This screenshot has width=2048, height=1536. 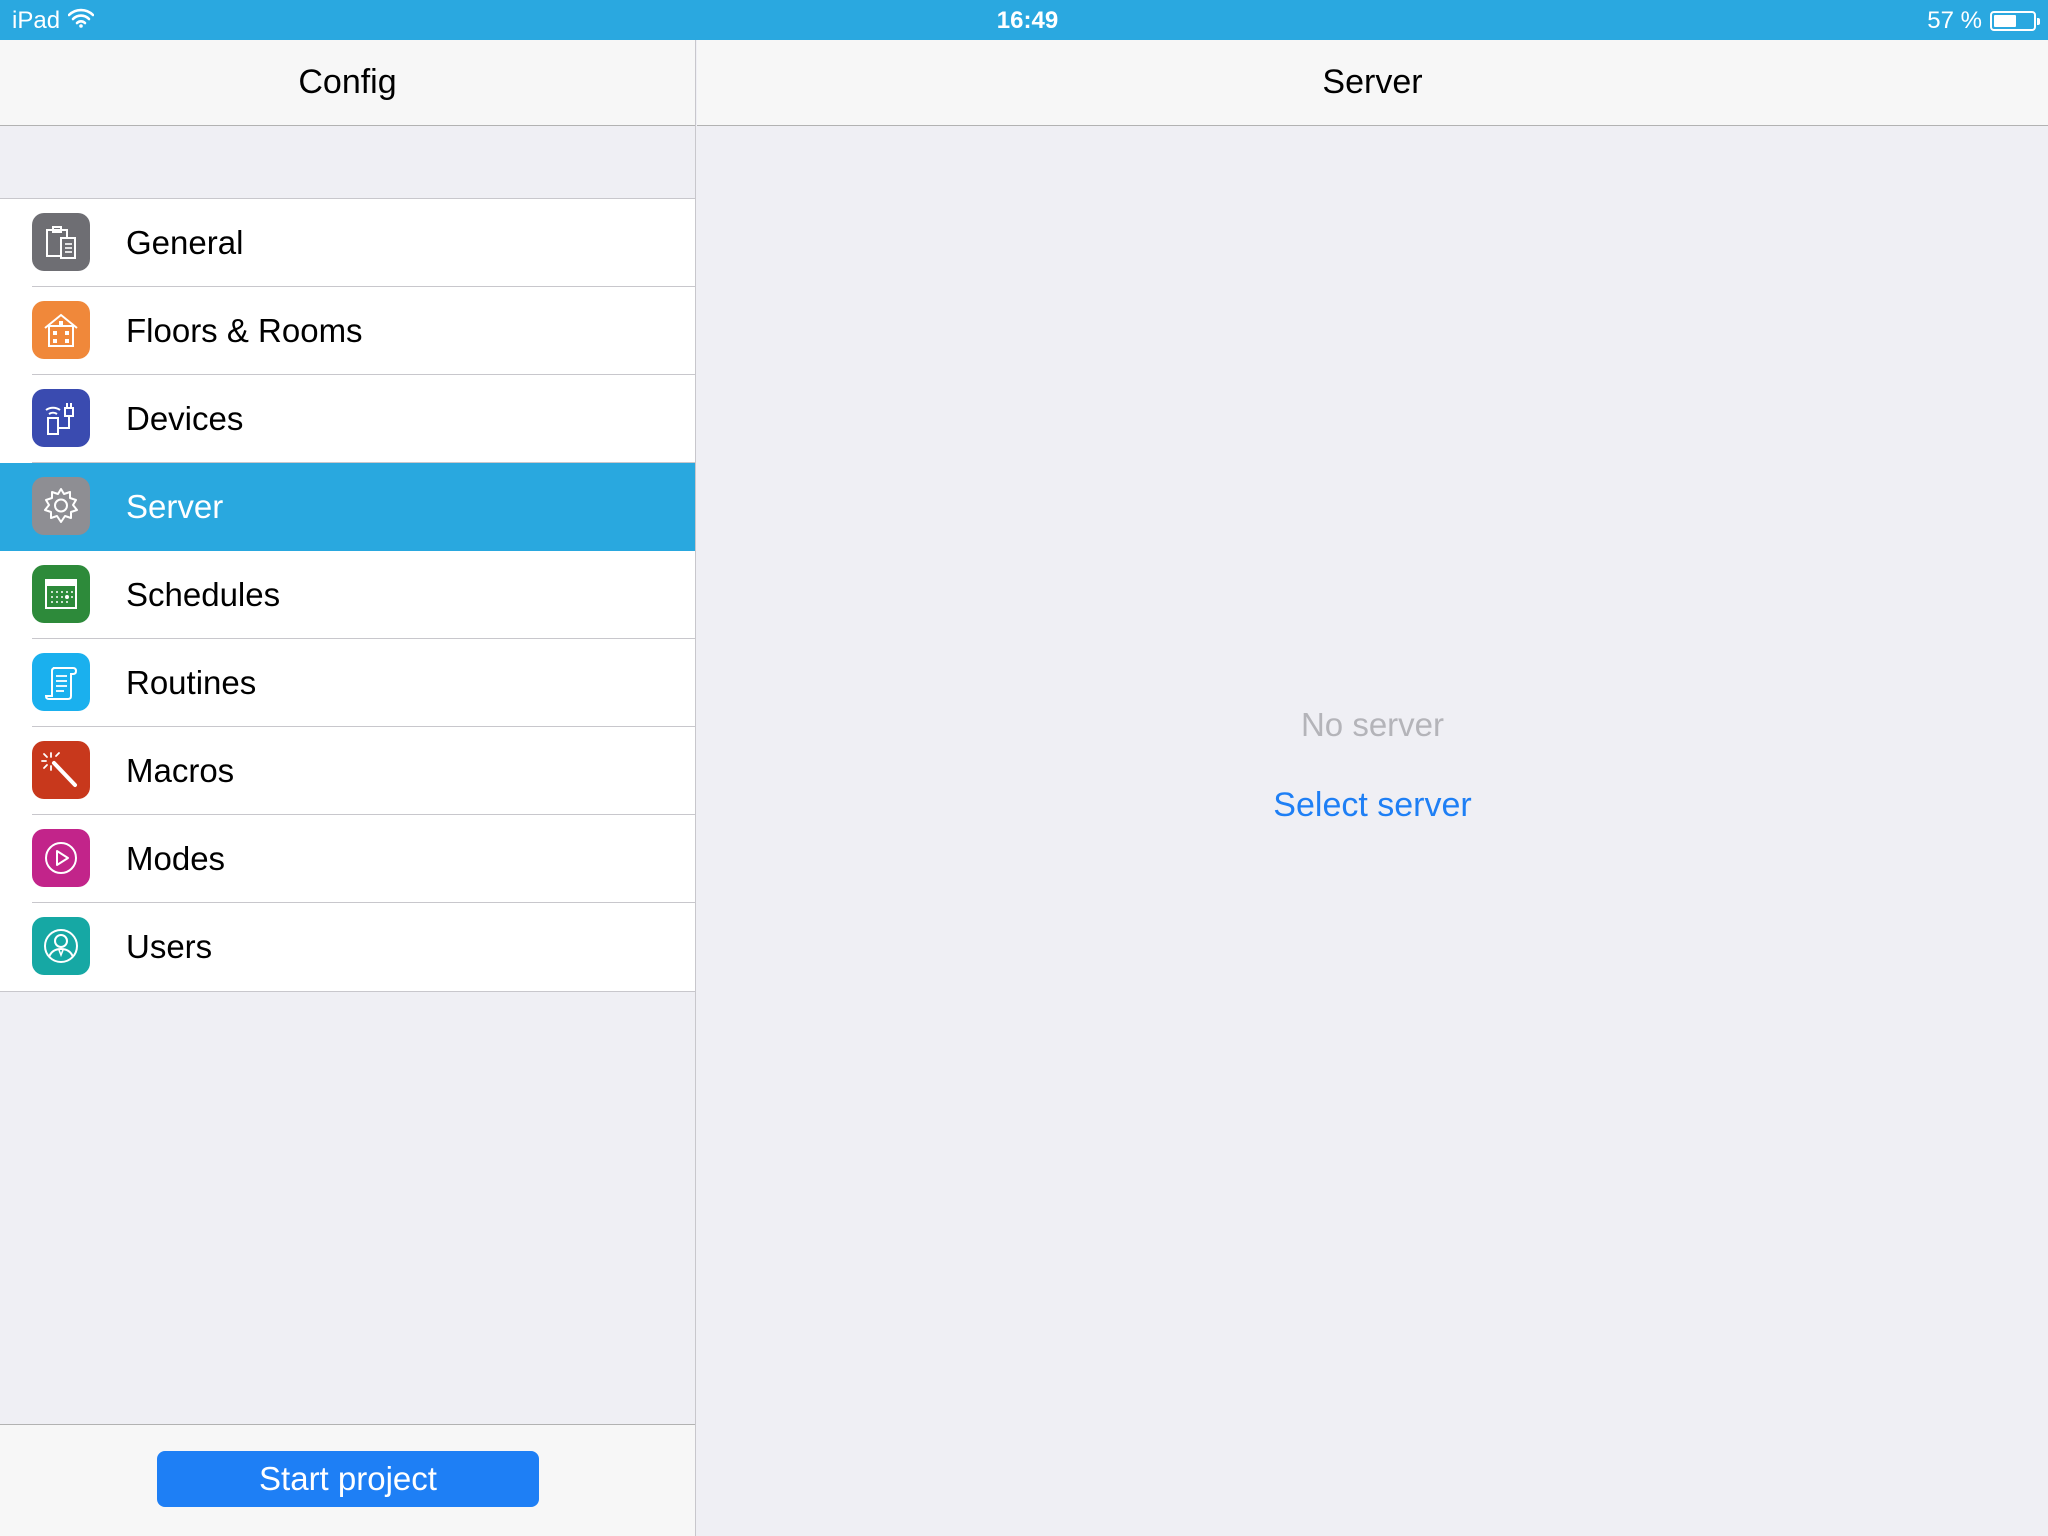 I want to click on start-project-button: Start project, so click(x=348, y=1479).